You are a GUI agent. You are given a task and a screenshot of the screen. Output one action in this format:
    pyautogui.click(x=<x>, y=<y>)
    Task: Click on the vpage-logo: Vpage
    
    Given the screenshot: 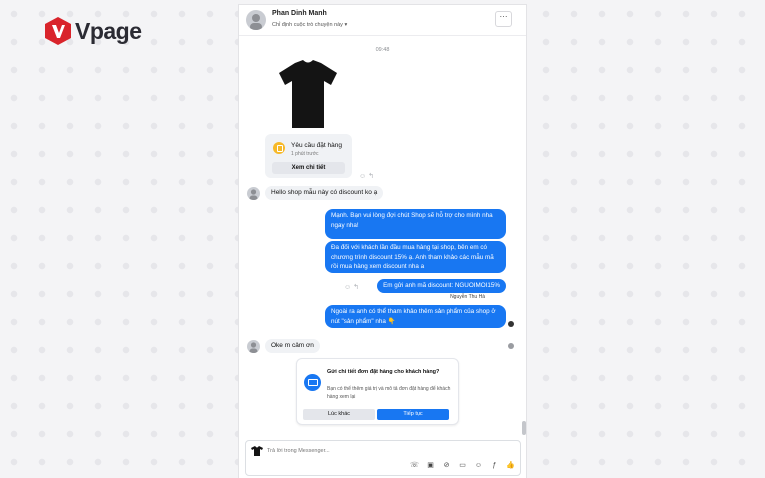 What is the action you would take?
    pyautogui.click(x=93, y=31)
    